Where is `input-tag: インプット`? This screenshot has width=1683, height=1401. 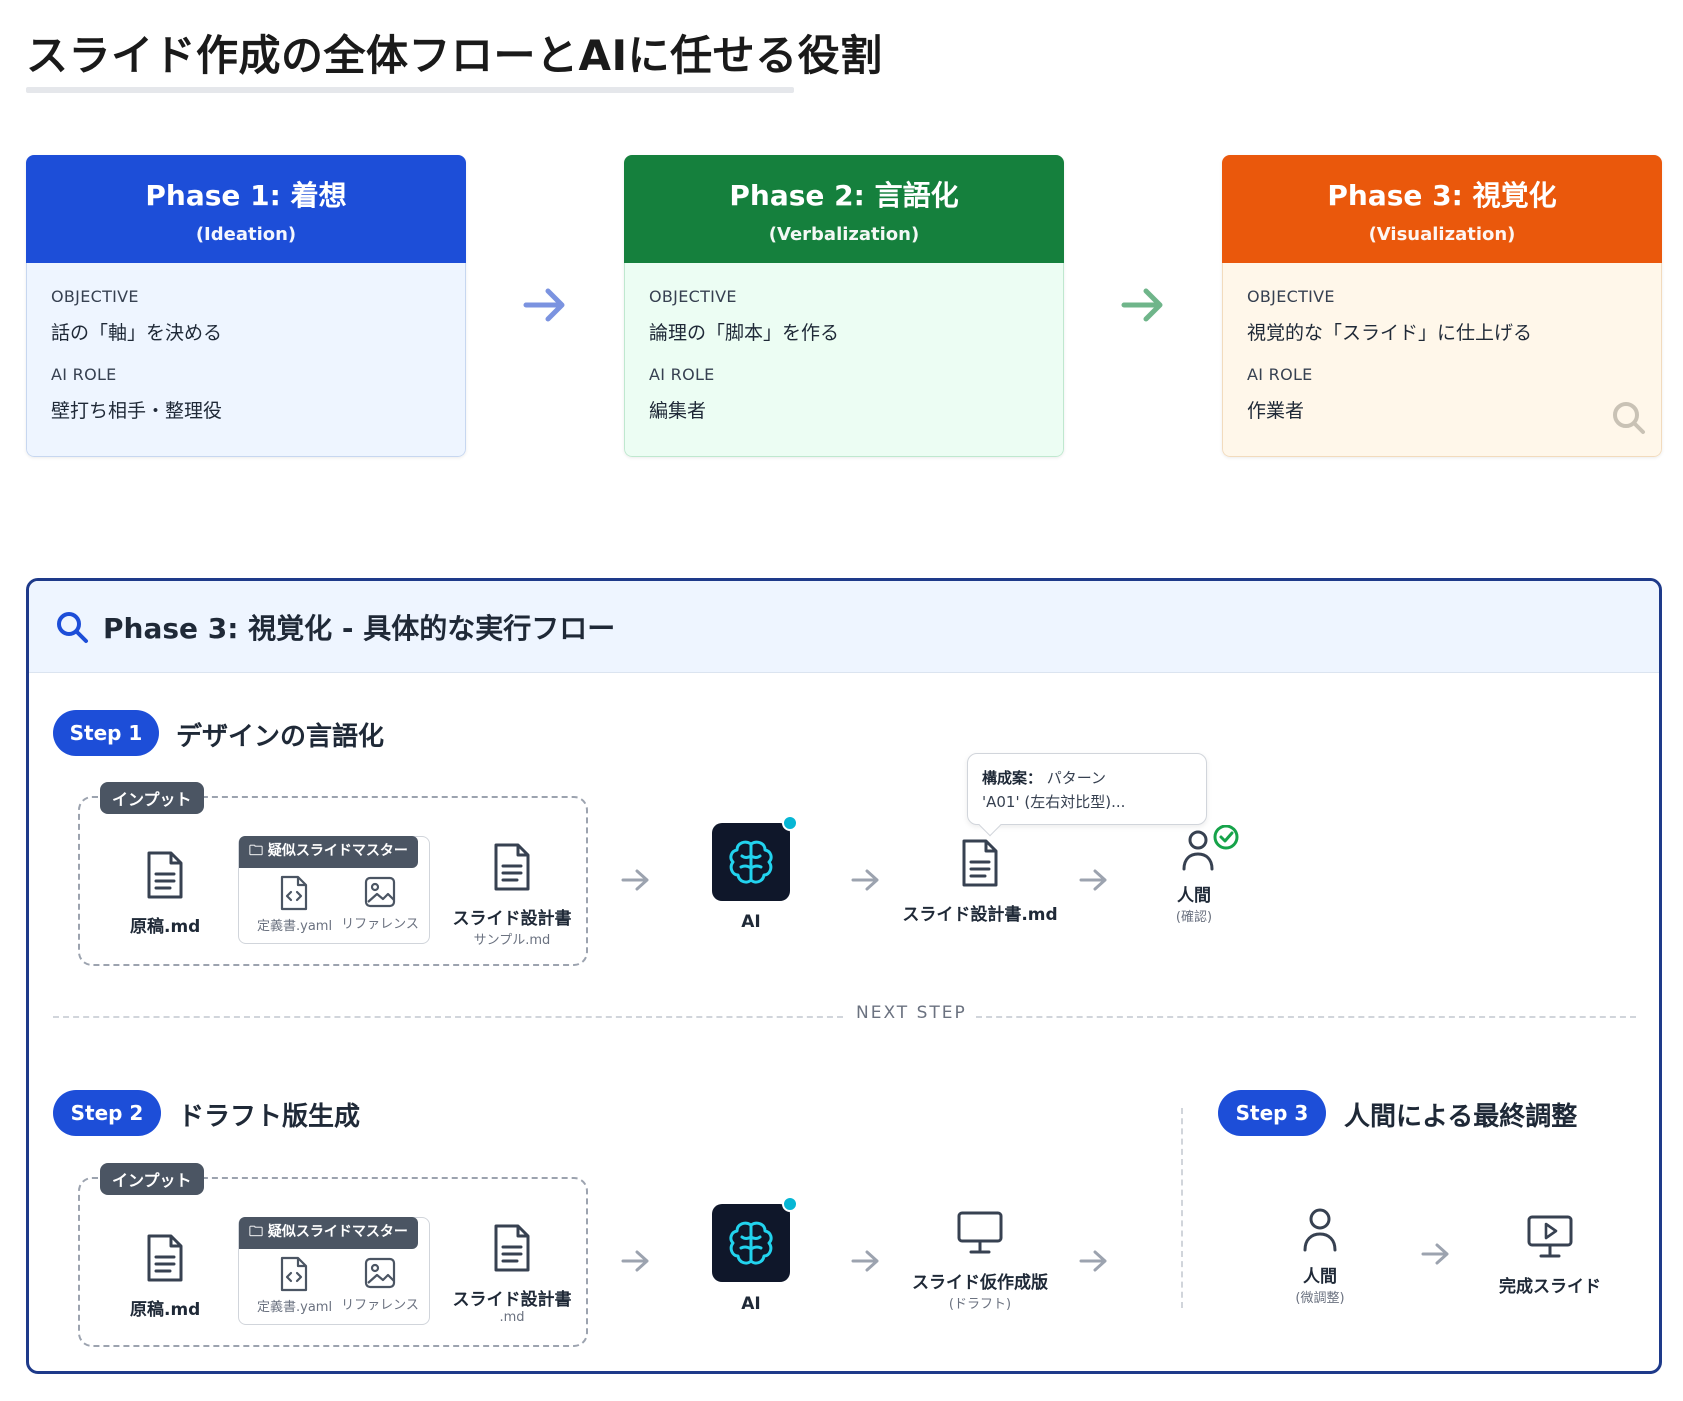 input-tag: インプット is located at coordinates (152, 1179).